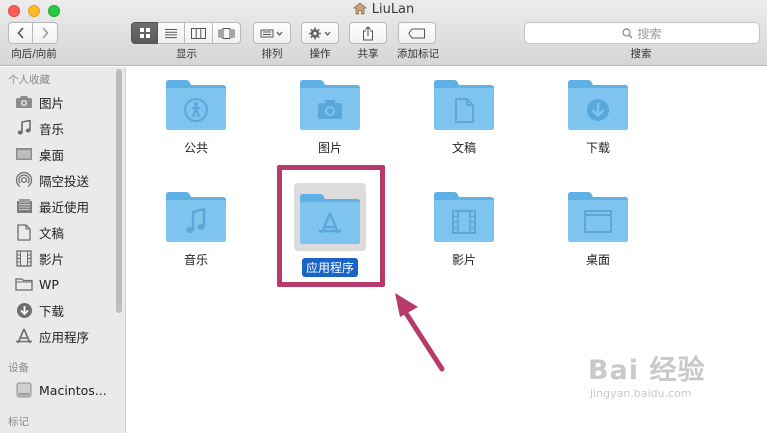 Image resolution: width=767 pixels, height=433 pixels. I want to click on annotation-arrow-icon, so click(420, 332).